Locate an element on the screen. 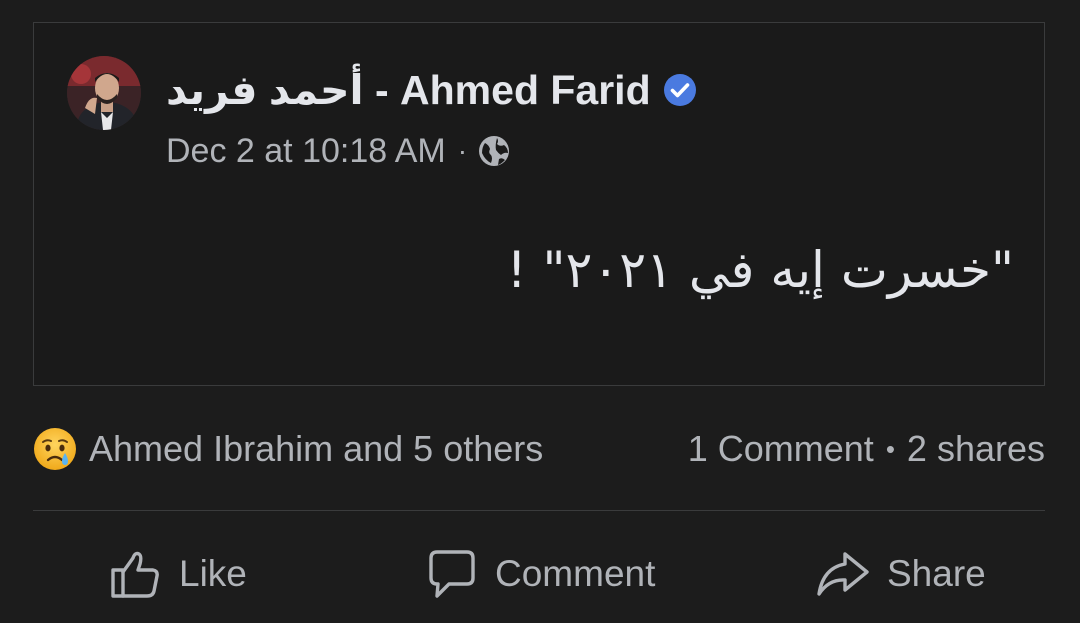 The width and height of the screenshot is (1080, 623). thumbs-up-icon is located at coordinates (135, 574).